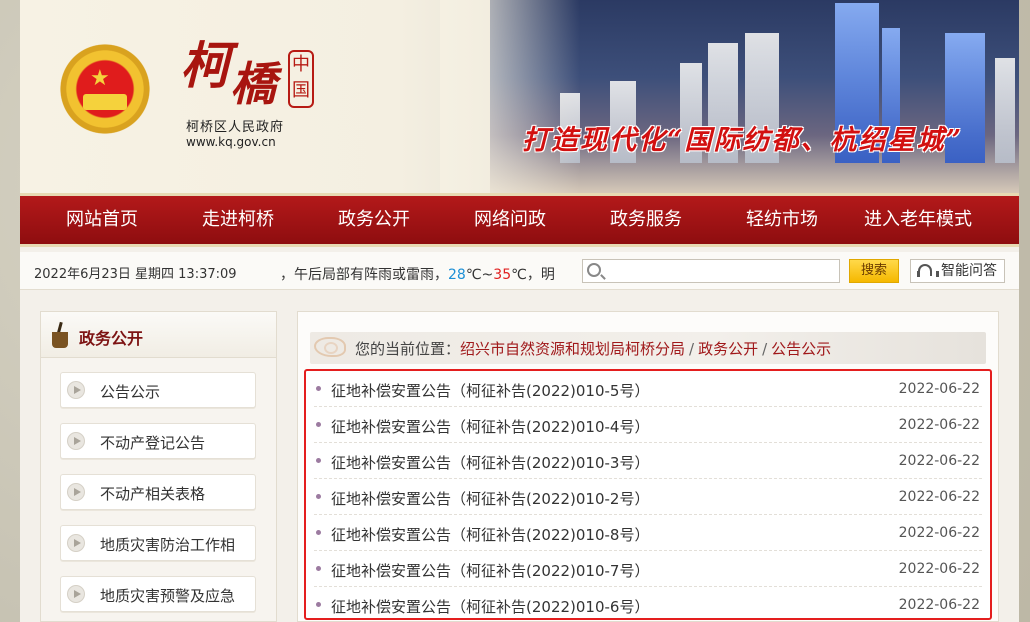 This screenshot has height=622, width=1030. Describe the element at coordinates (158, 335) in the screenshot. I see `sidebar-header: 政务公开` at that location.